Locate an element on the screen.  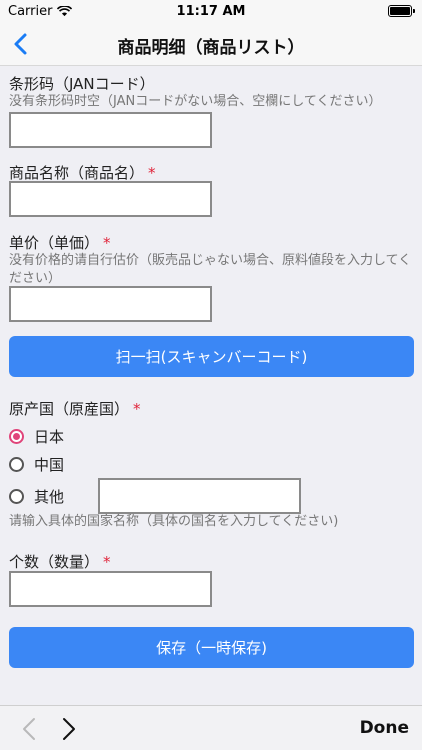
navigation-bar: 商品明细（商品リスト） is located at coordinates (211, 44).